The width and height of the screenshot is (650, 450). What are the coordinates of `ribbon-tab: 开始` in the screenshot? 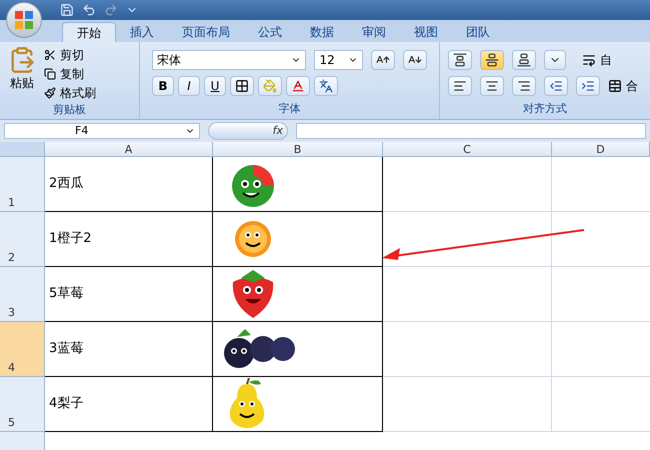 It's located at (89, 32).